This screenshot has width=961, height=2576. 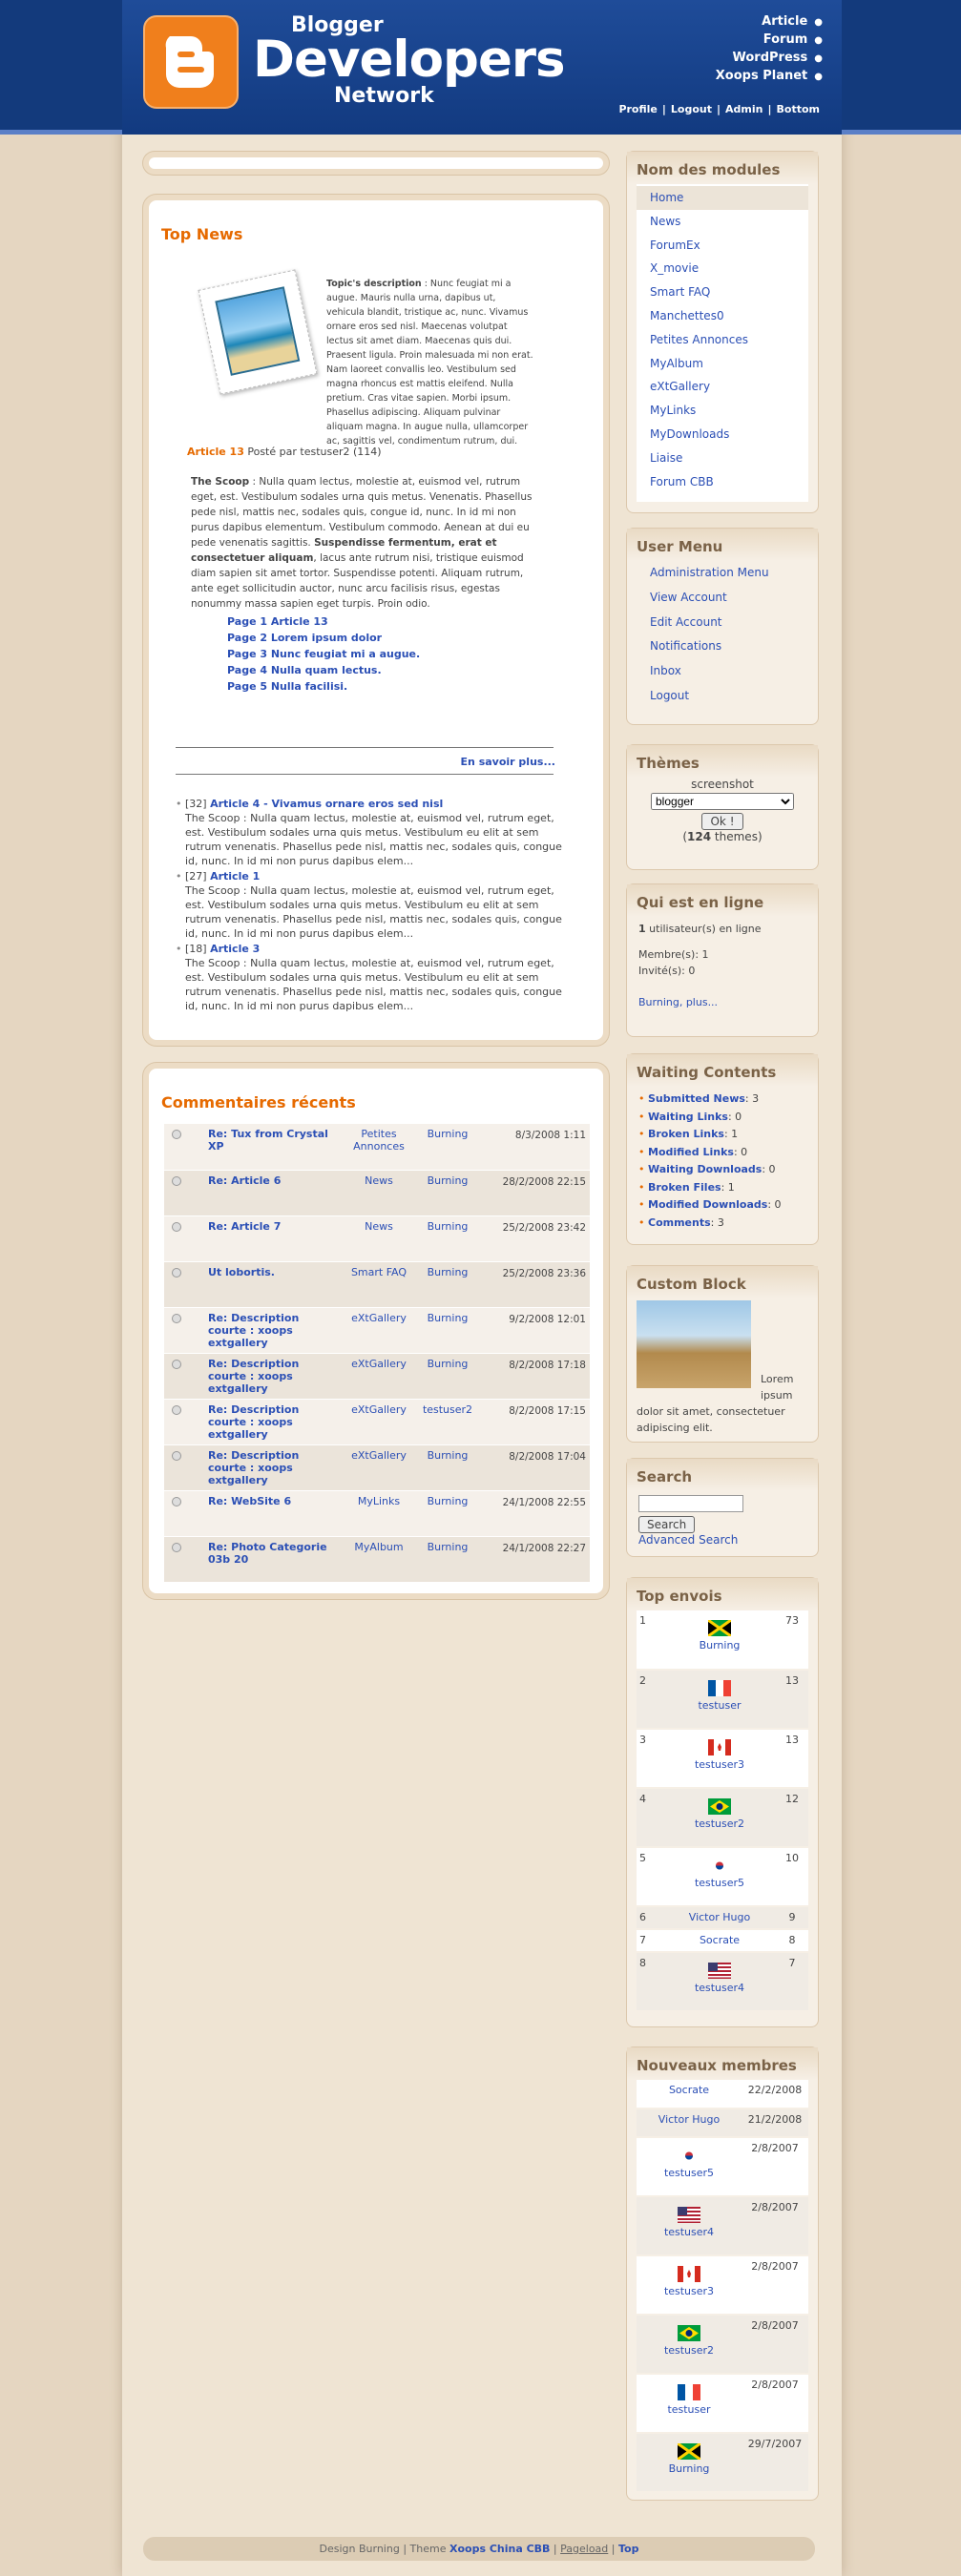 I want to click on member-name: Victor Hugo, so click(x=689, y=2119).